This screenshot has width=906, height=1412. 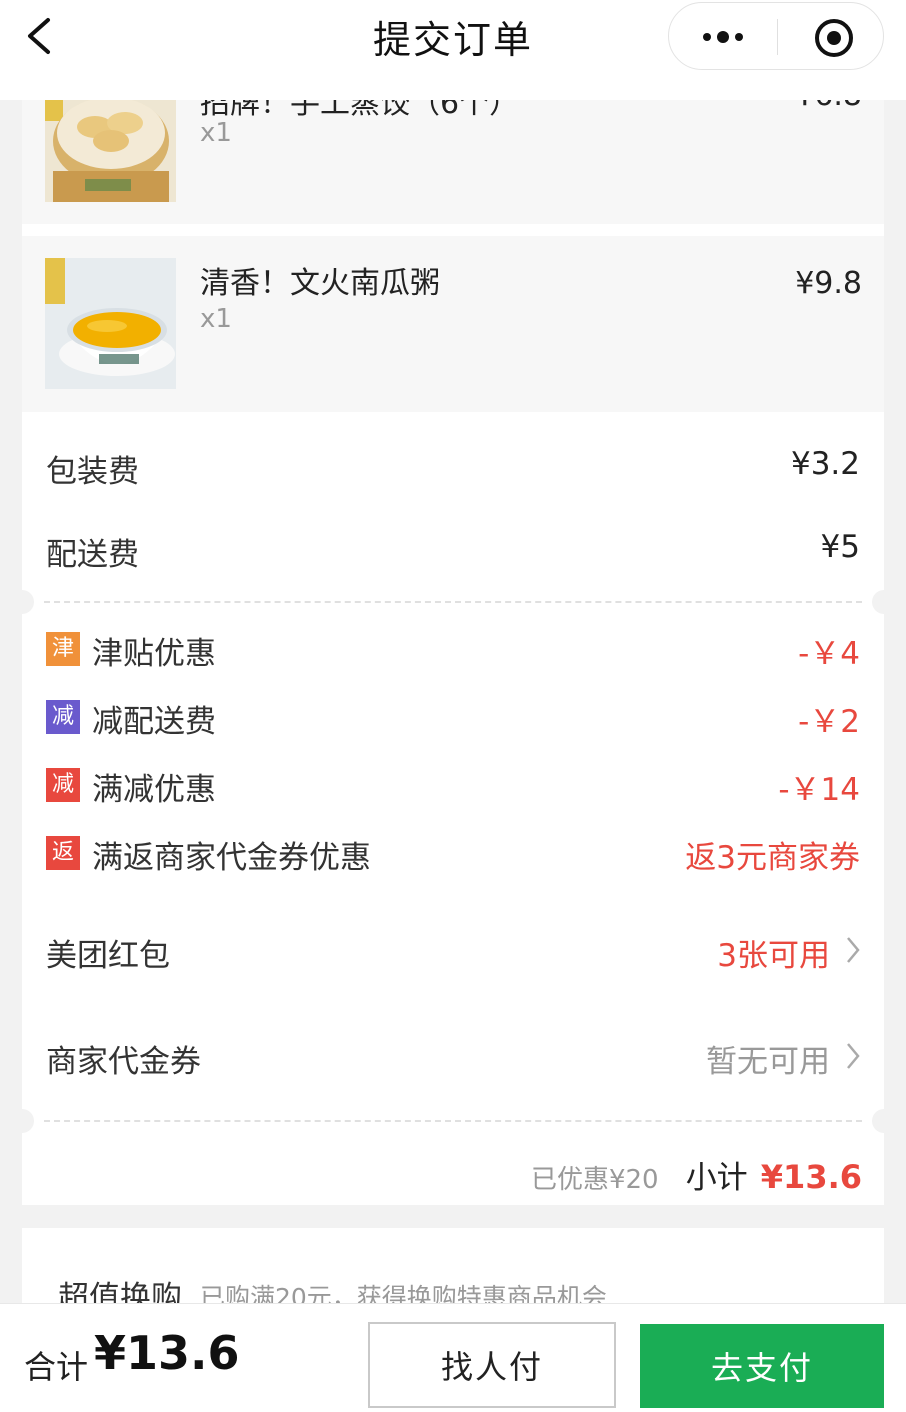 I want to click on fee-value: ¥5, so click(x=840, y=547).